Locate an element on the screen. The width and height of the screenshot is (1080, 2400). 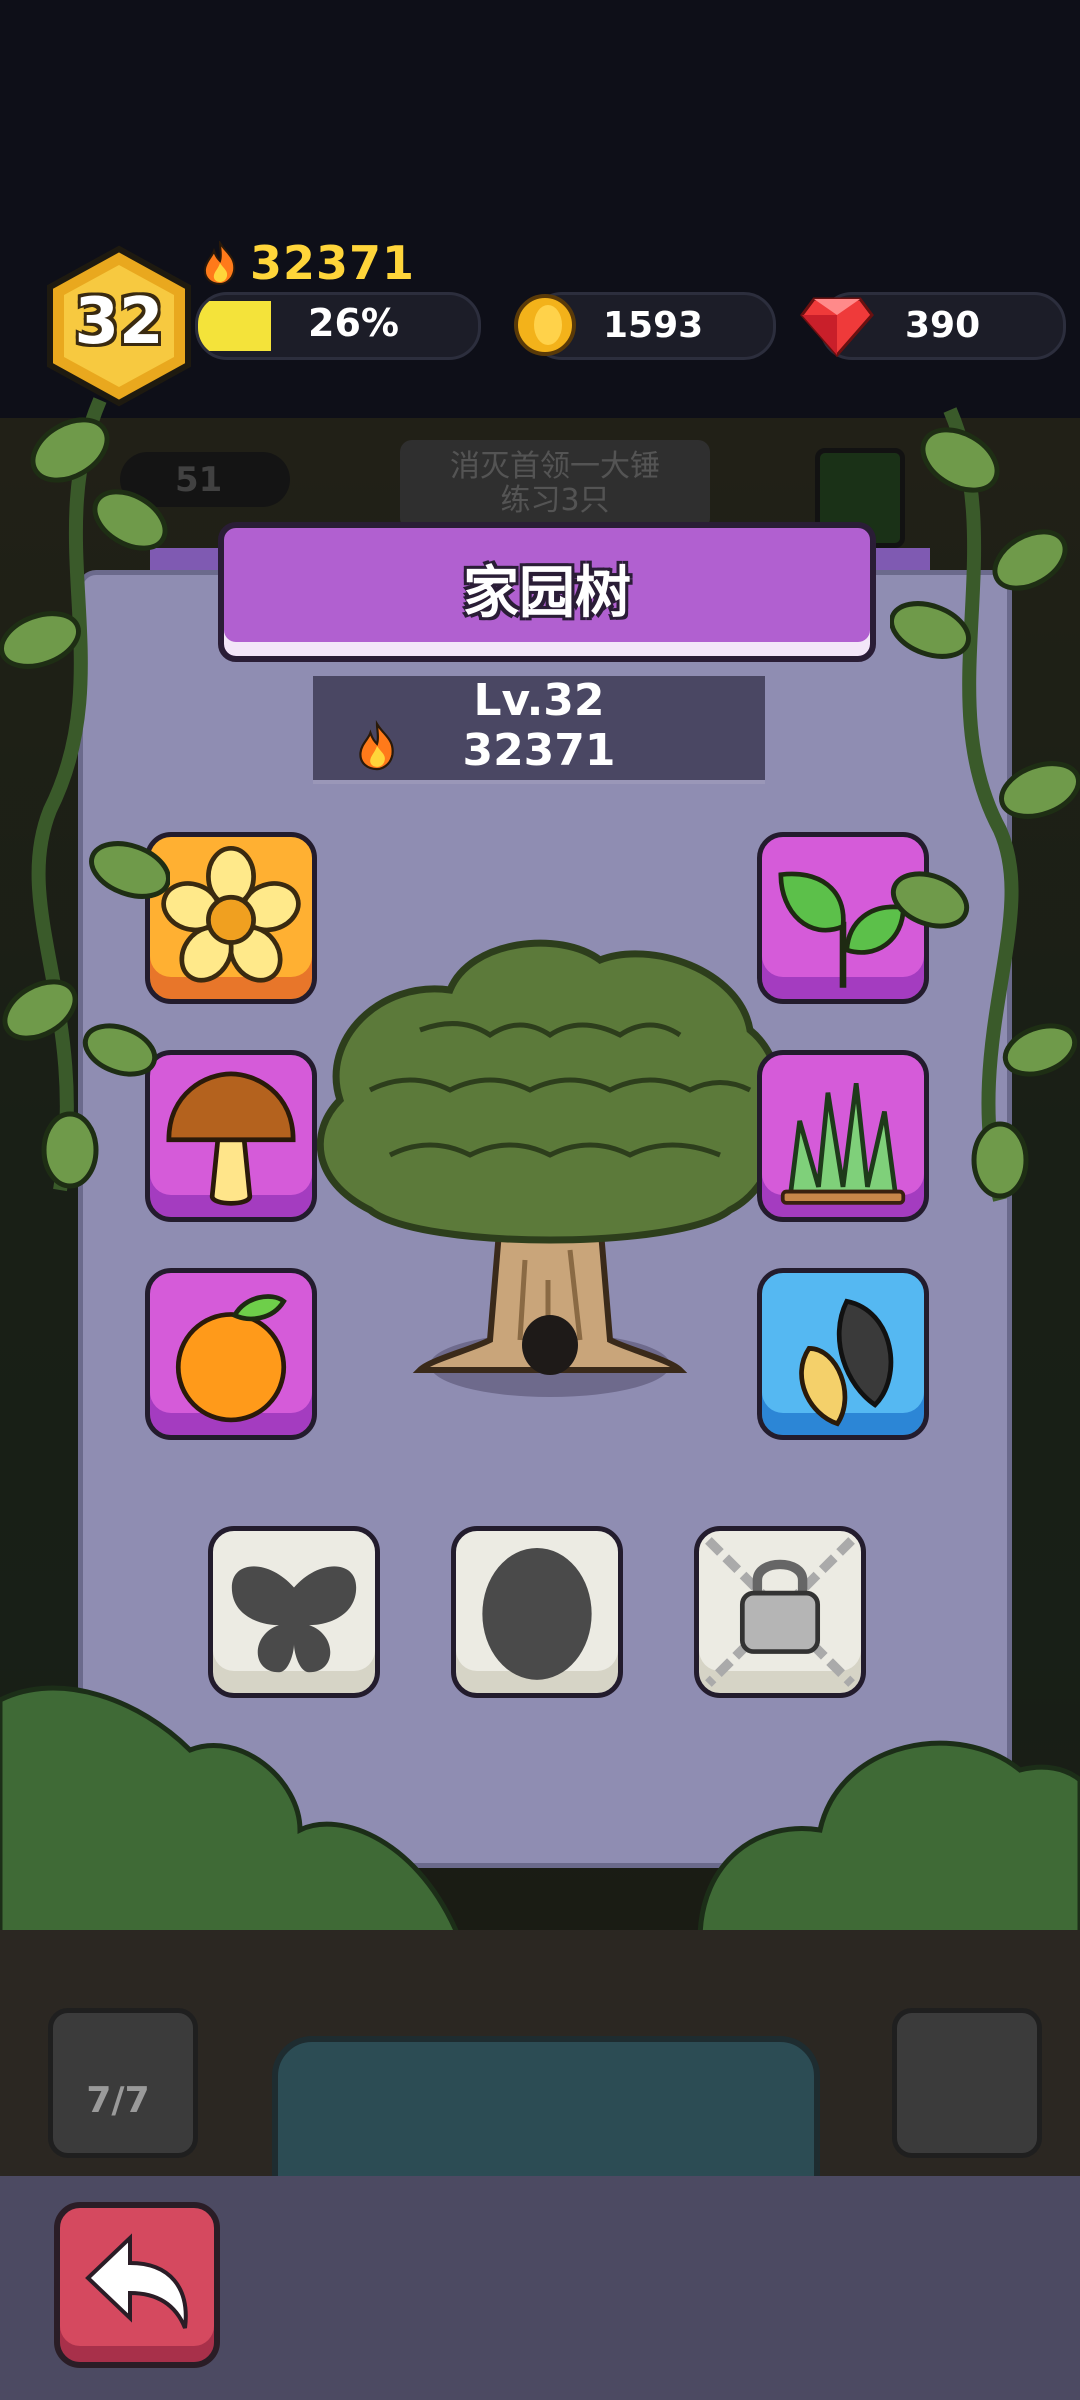
xp-percent: 26% is located at coordinates (353, 323).